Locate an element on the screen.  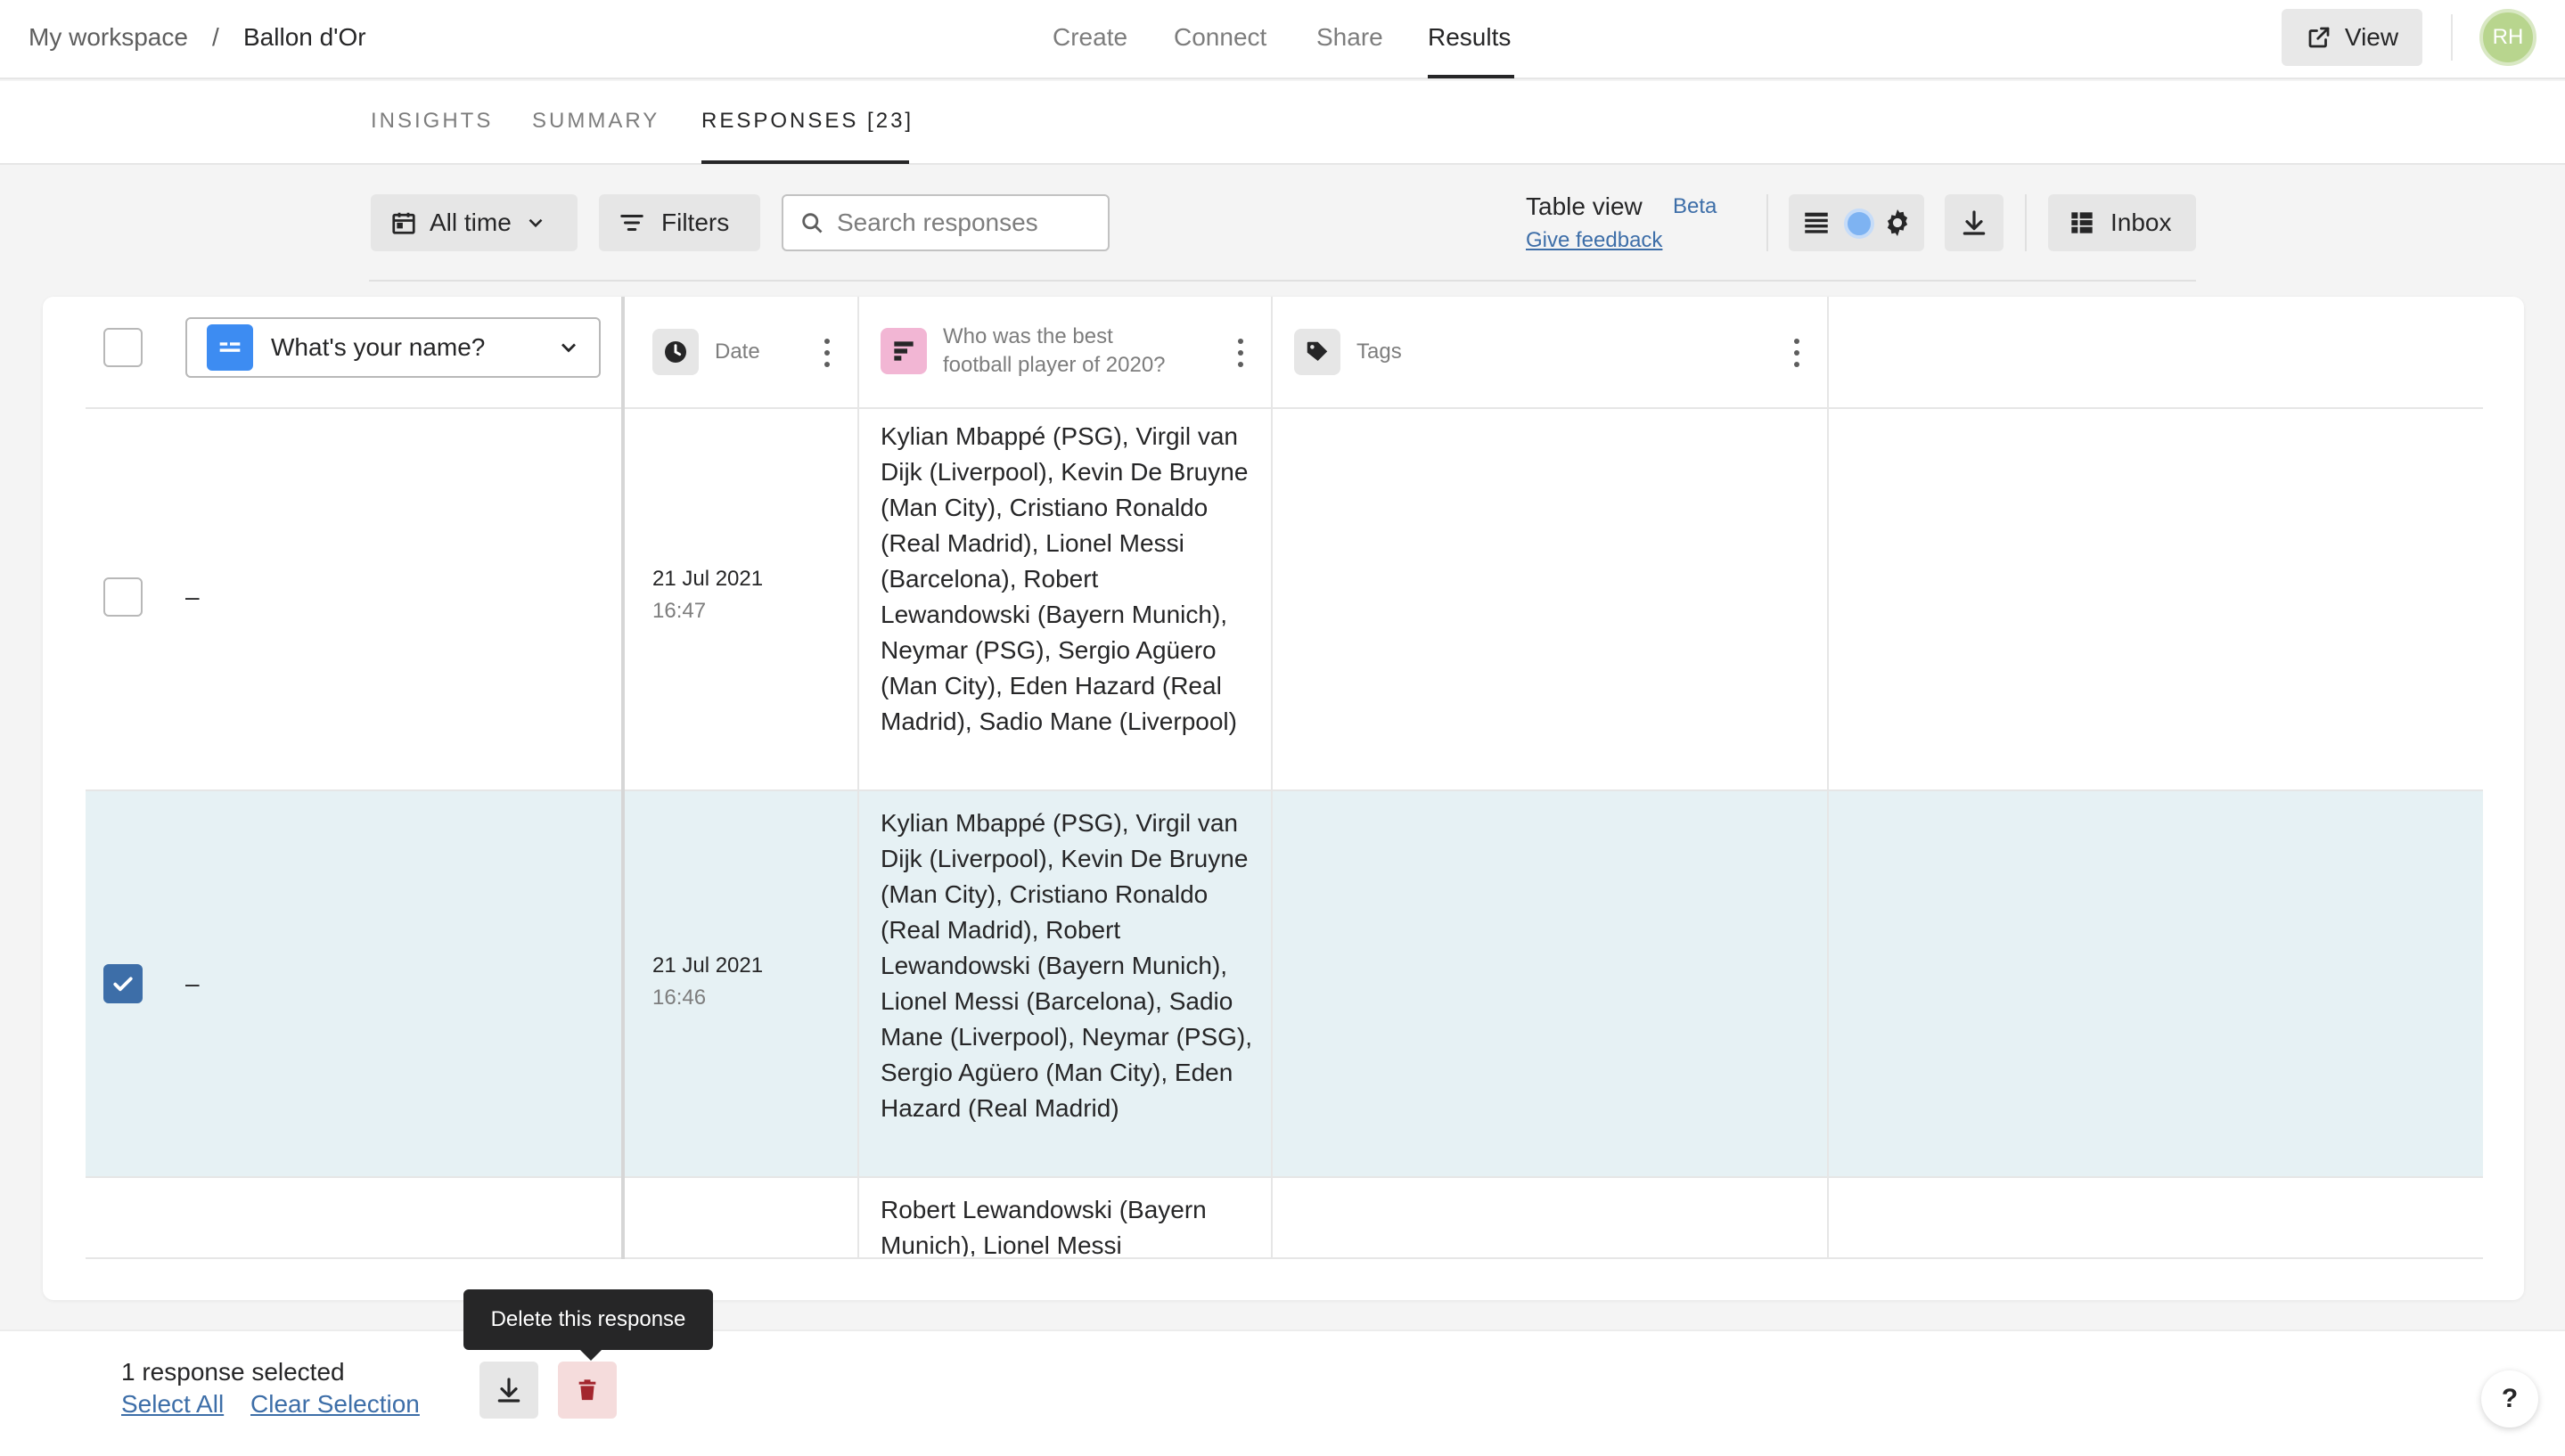
filters-button: Filters is located at coordinates (679, 222).